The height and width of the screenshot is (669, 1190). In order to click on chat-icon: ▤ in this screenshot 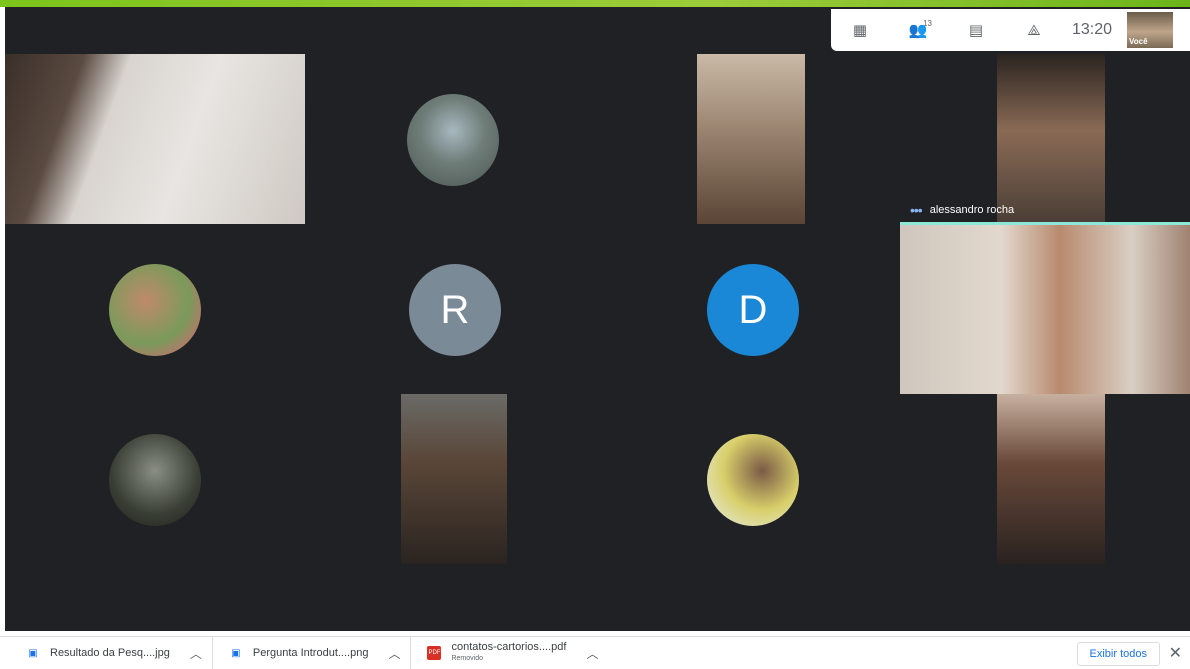, I will do `click(976, 30)`.